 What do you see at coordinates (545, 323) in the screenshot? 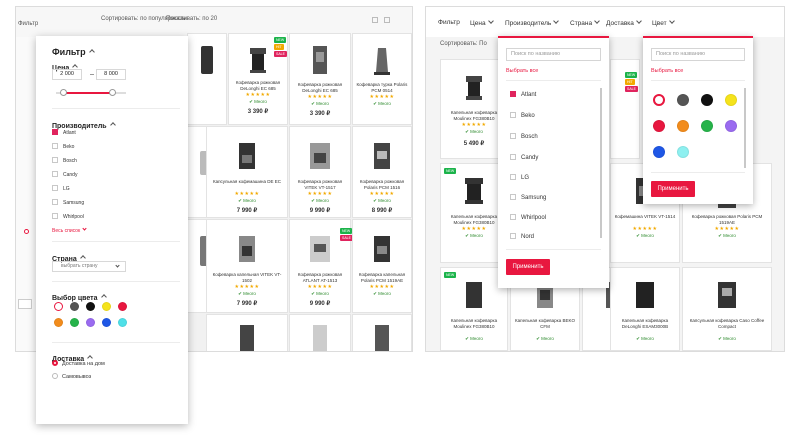
I see `product-name: Капельная кофеварка BEKO CFM` at bounding box center [545, 323].